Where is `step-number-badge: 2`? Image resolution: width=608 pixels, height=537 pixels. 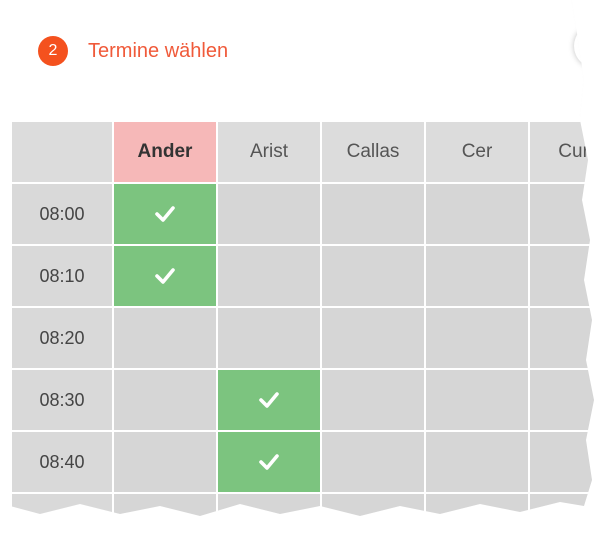 step-number-badge: 2 is located at coordinates (53, 51).